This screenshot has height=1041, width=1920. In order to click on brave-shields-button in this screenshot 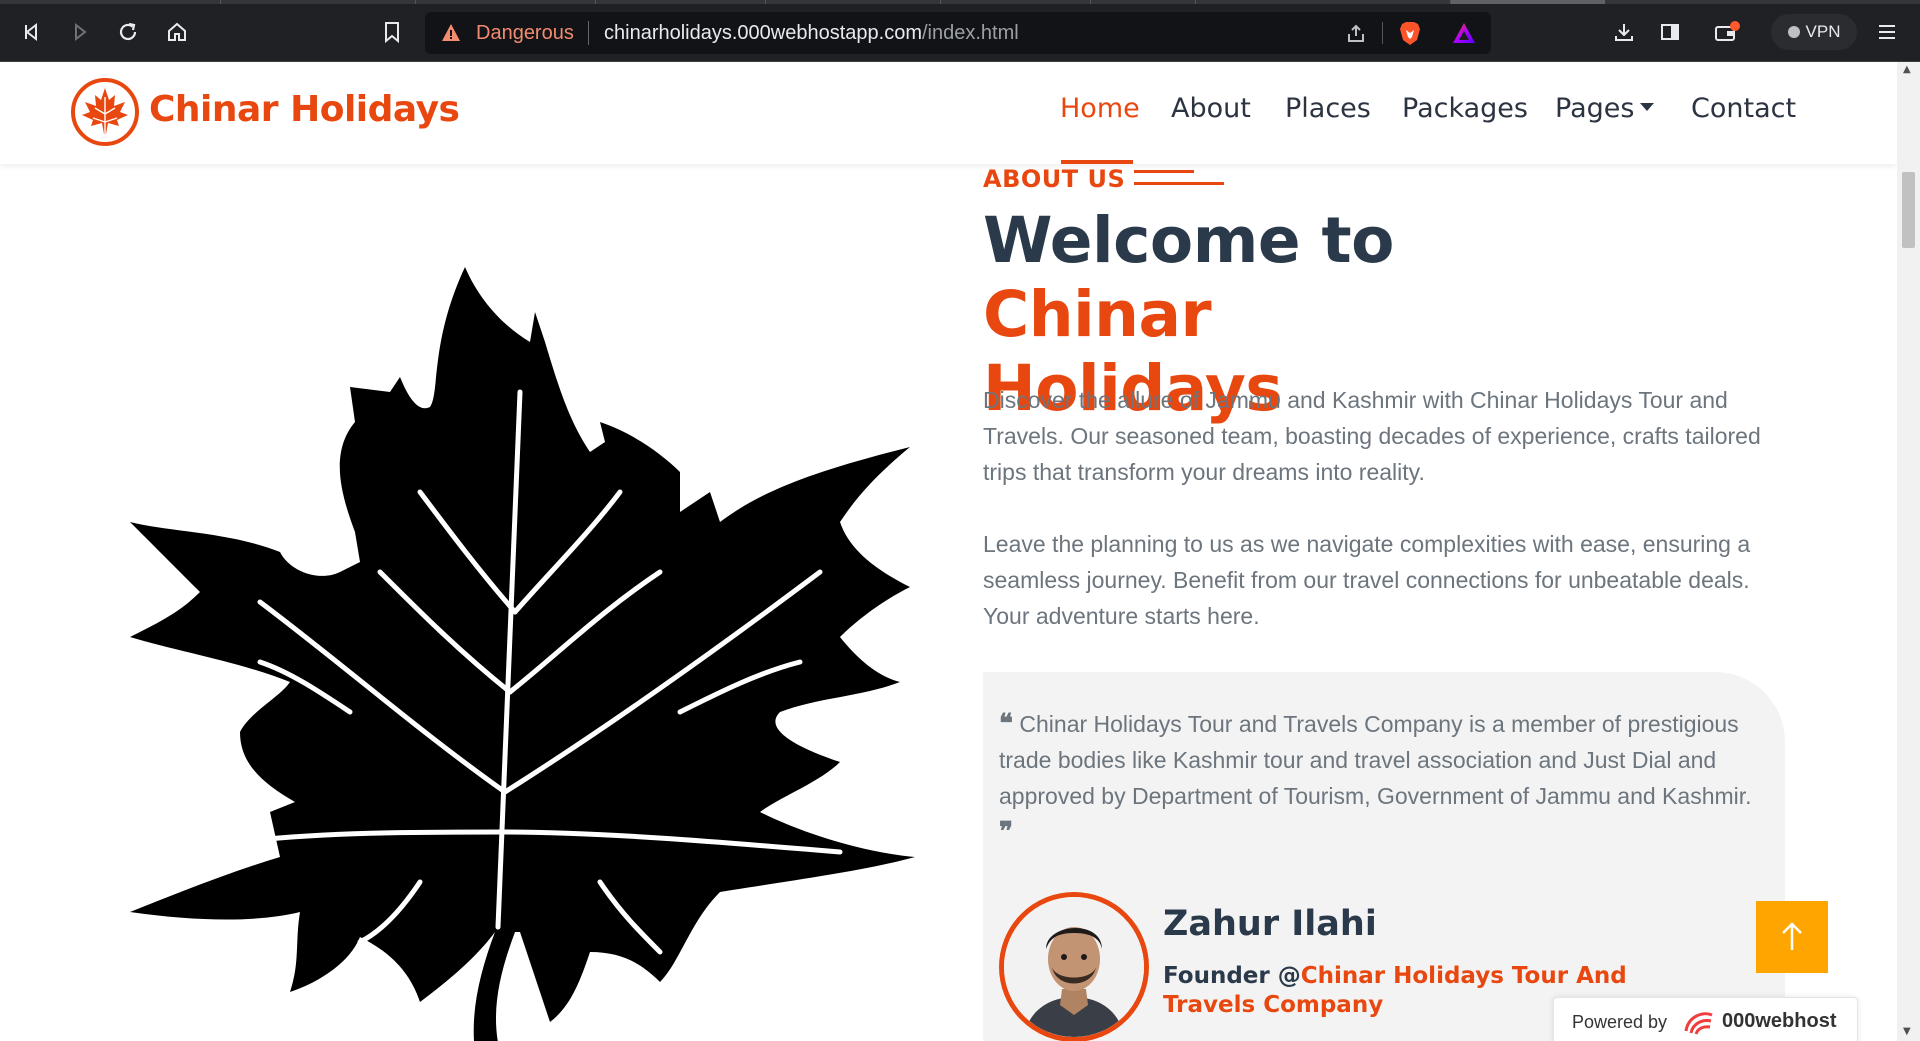, I will do `click(1410, 33)`.